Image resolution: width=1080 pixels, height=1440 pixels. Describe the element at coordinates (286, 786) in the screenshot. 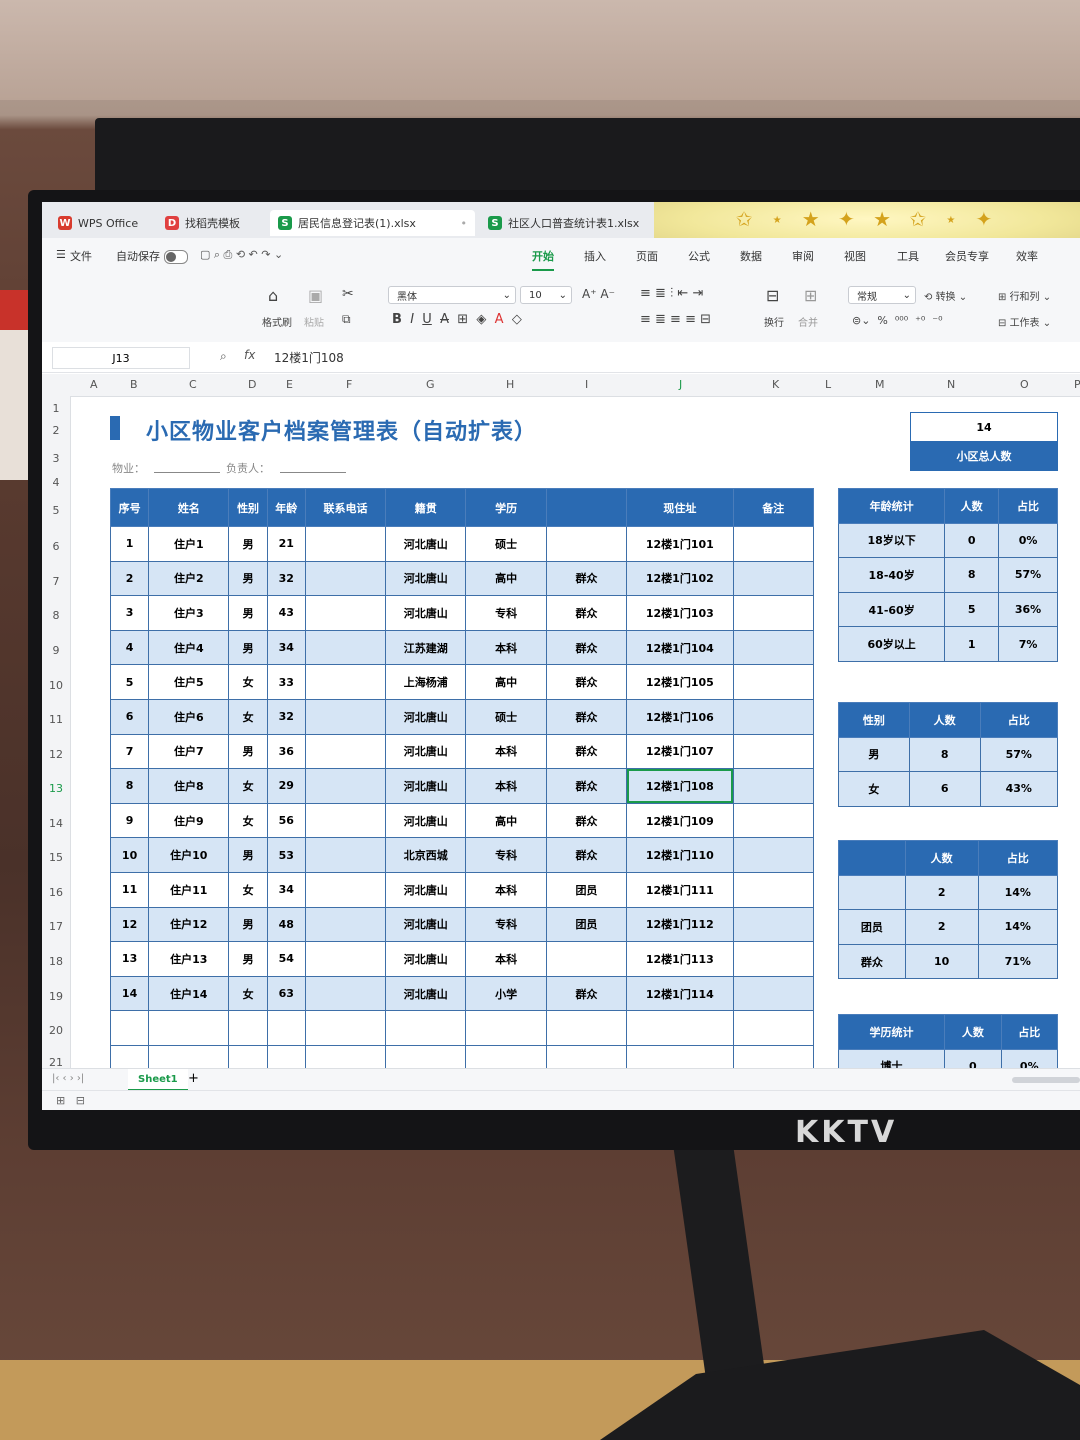

I see `table-cell: 29` at that location.